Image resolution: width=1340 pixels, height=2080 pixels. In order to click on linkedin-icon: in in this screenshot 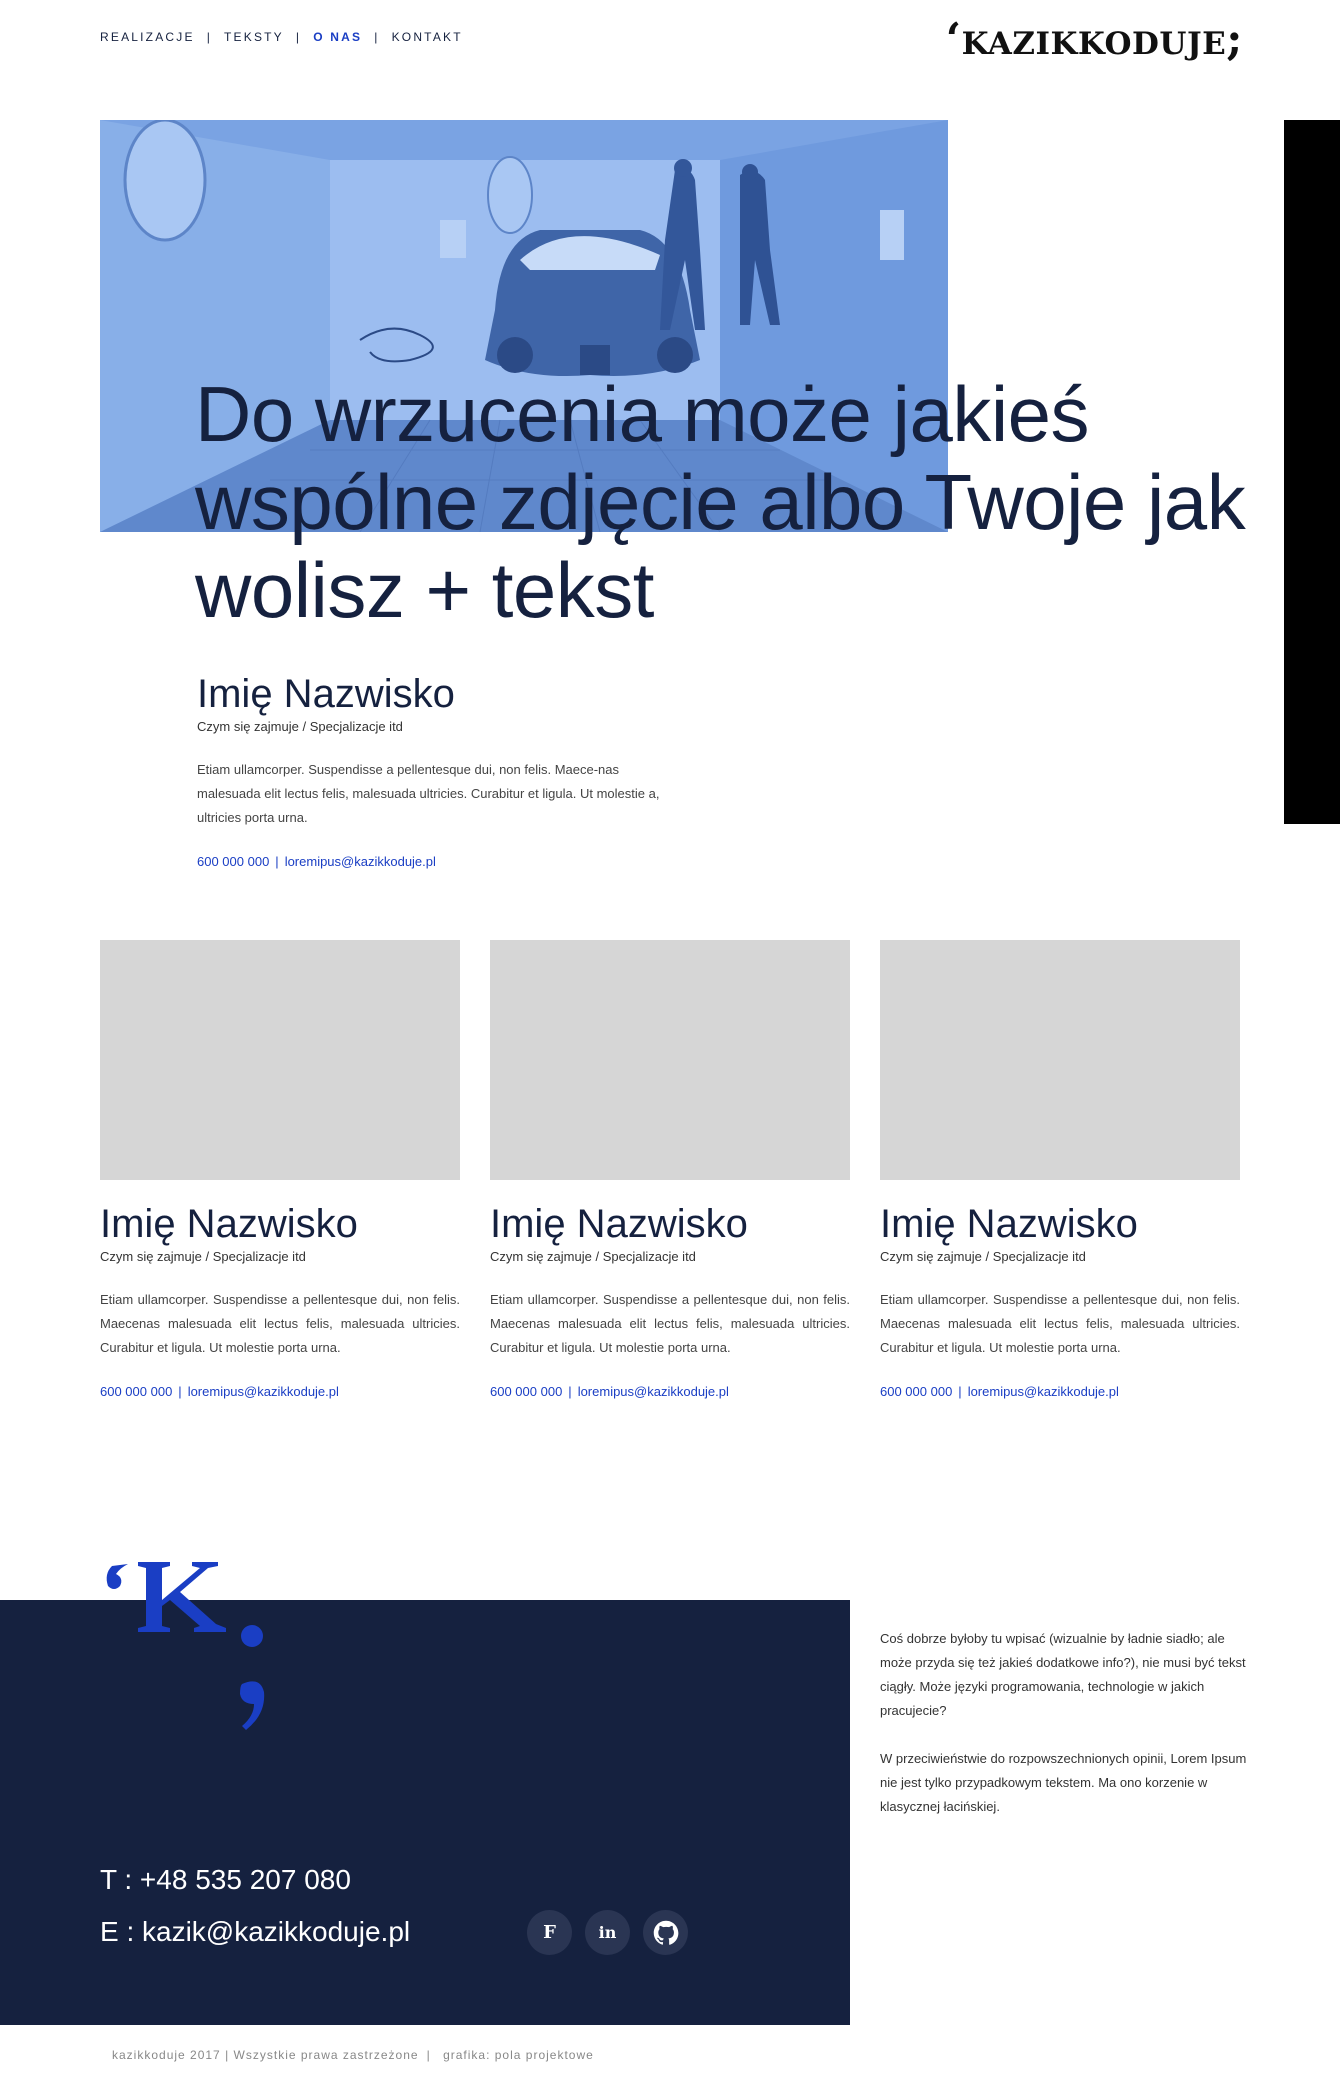, I will do `click(607, 1932)`.